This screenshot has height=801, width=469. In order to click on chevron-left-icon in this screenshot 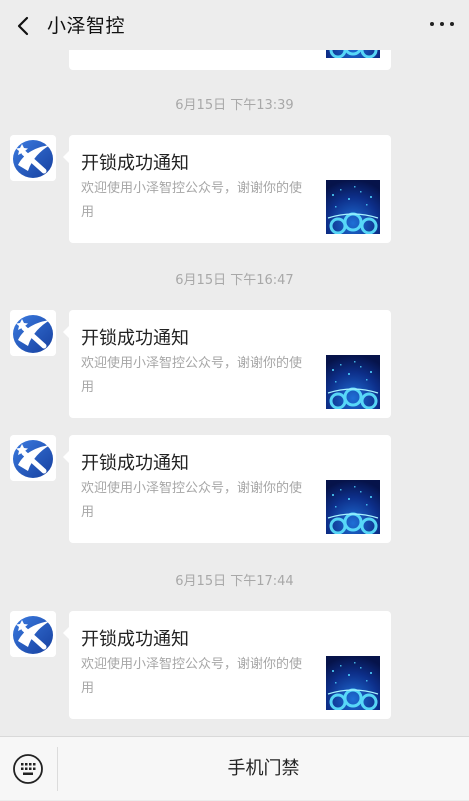, I will do `click(23, 26)`.